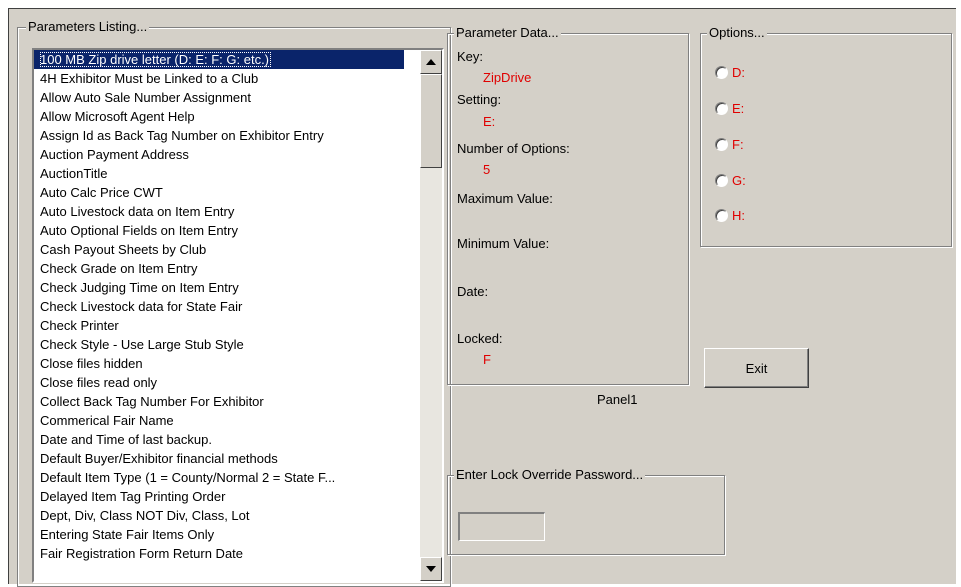 This screenshot has width=961, height=587. What do you see at coordinates (139, 287) in the screenshot?
I see `list-item-label: Check Judging Time on Item Entry` at bounding box center [139, 287].